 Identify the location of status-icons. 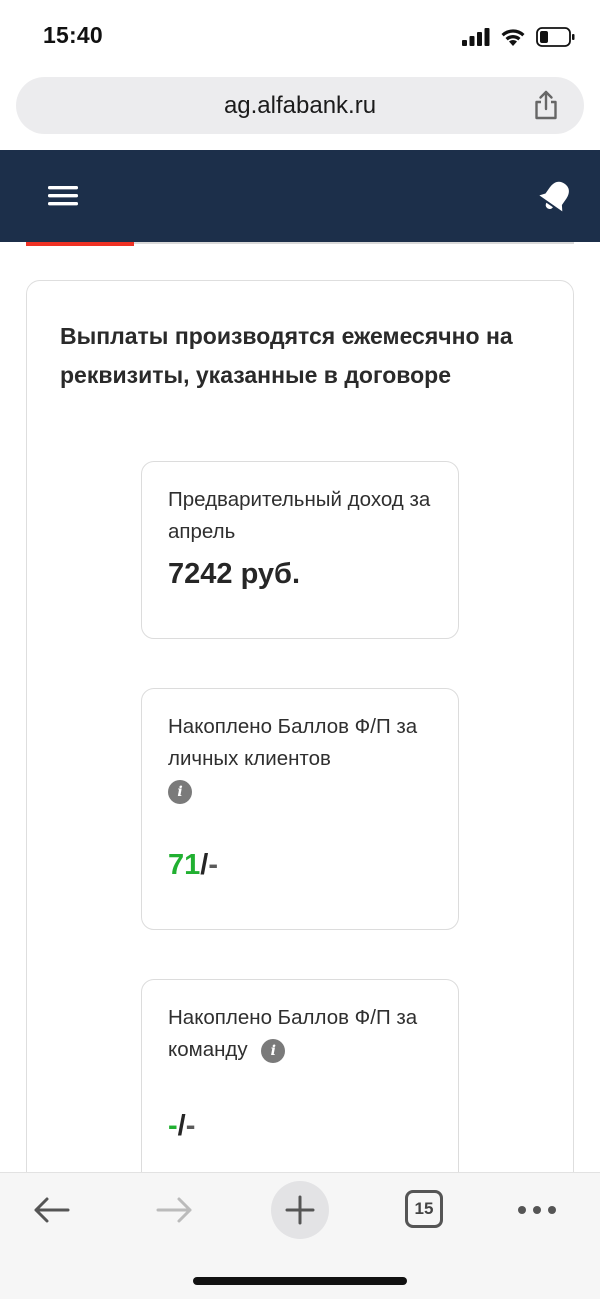
(519, 37).